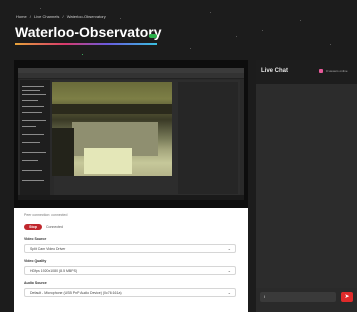 Image resolution: width=357 pixels, height=312 pixels. Describe the element at coordinates (86, 16) in the screenshot. I see `breadcrumb-current: Waterloo-Observatory` at that location.